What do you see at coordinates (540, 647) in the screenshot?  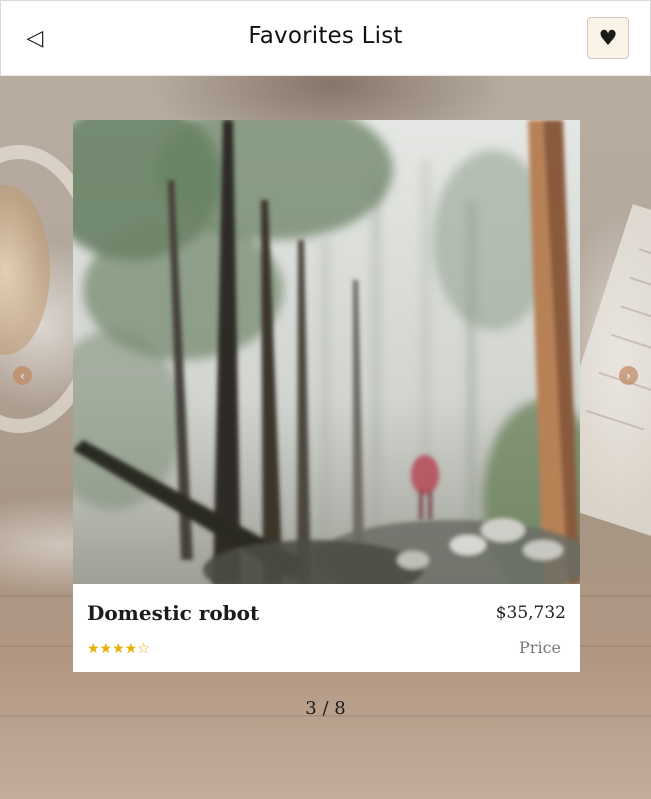 I see `price-label: Price` at bounding box center [540, 647].